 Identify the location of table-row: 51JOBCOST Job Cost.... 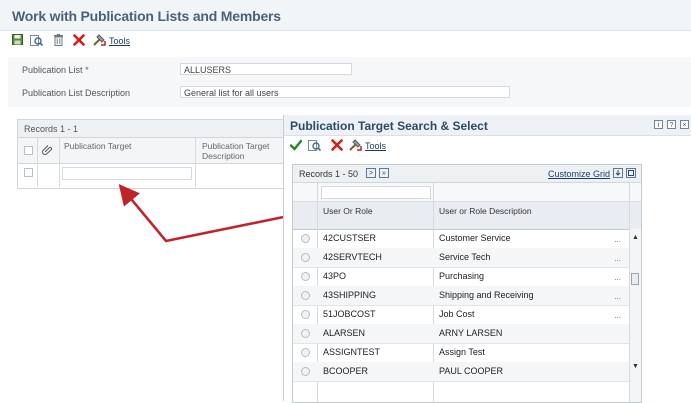
(461, 315).